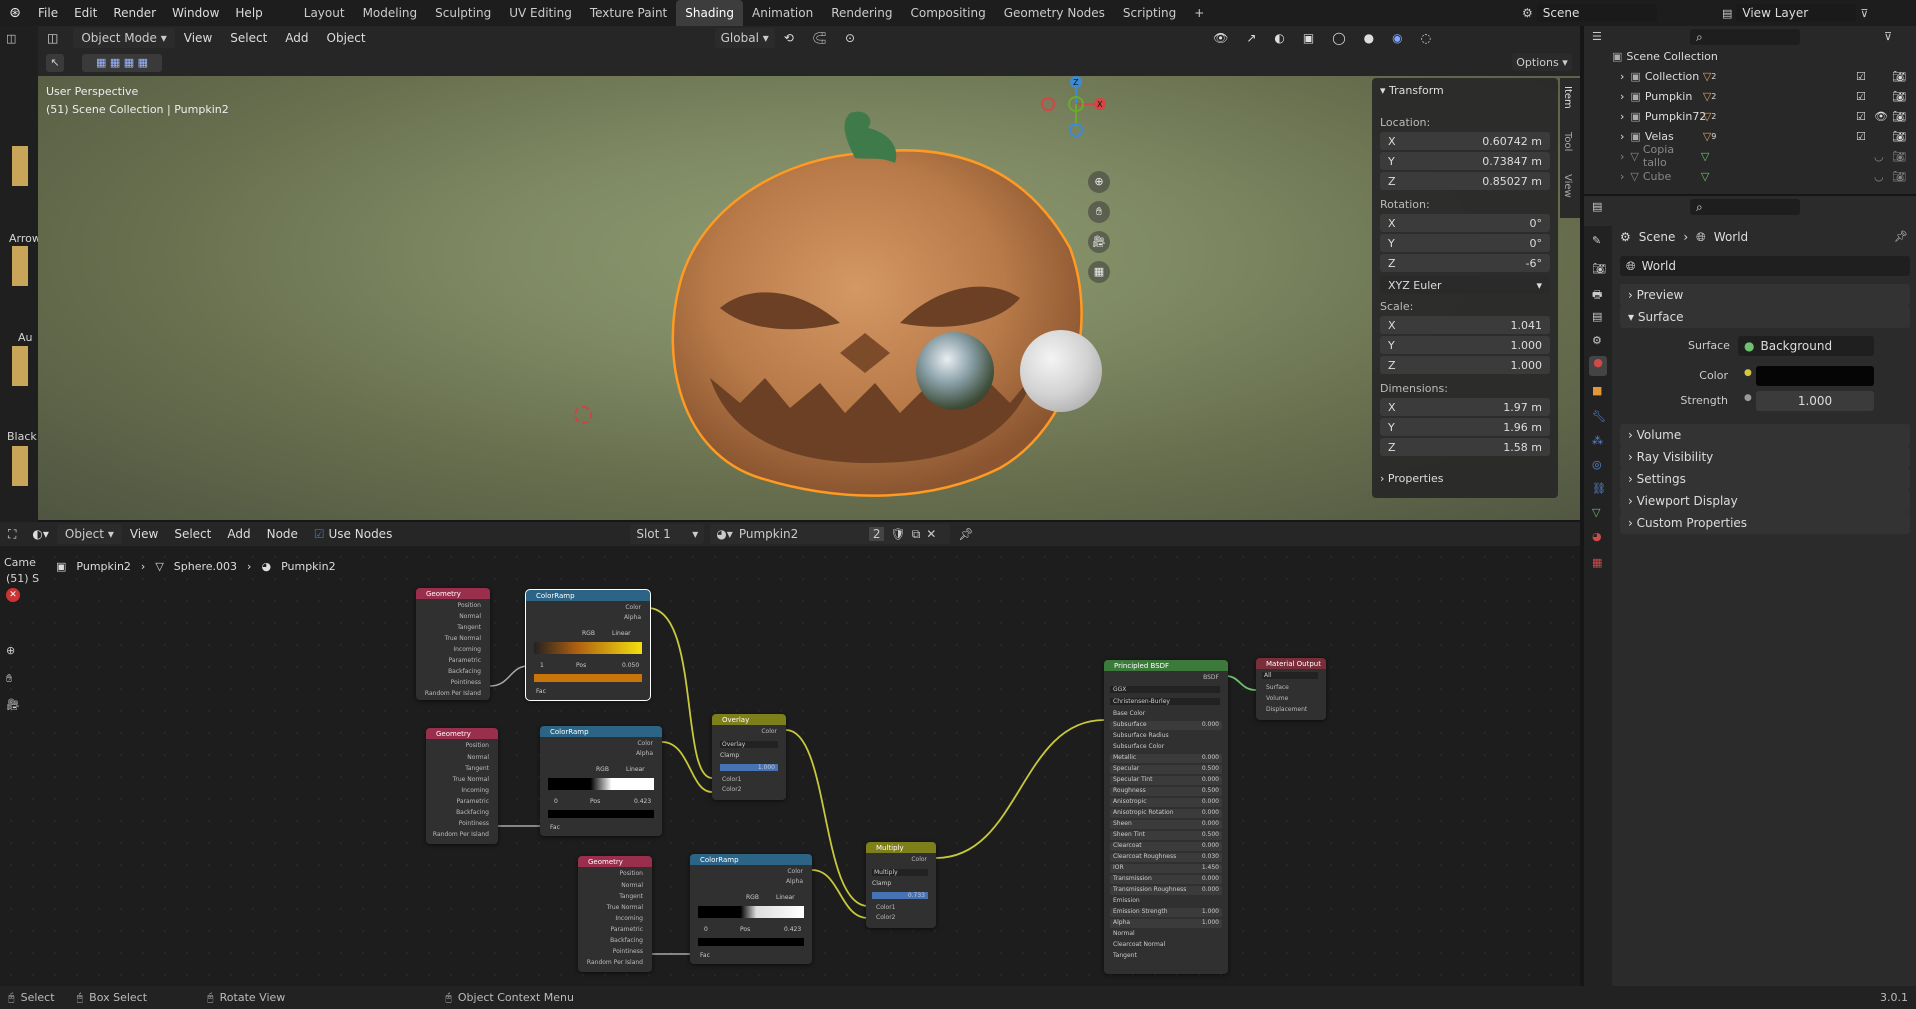 This screenshot has height=1009, width=1916. I want to click on blend-mode-dropdown: Overlay, so click(749, 744).